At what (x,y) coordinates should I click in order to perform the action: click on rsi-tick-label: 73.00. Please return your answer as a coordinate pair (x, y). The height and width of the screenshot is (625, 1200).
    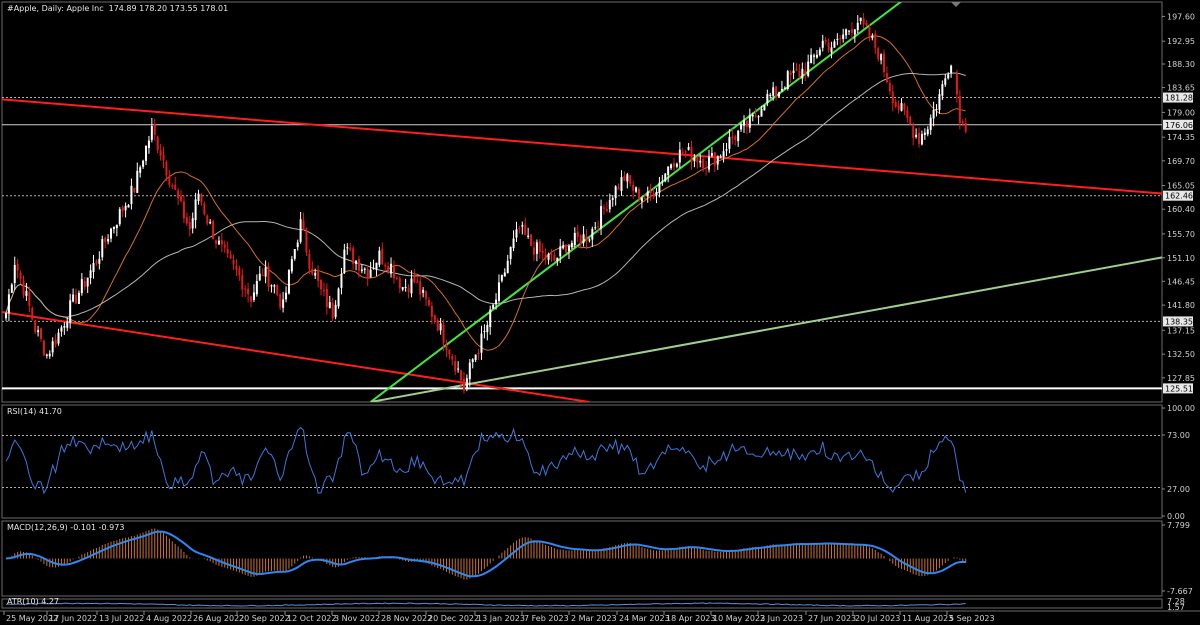
    Looking at the image, I should click on (1178, 435).